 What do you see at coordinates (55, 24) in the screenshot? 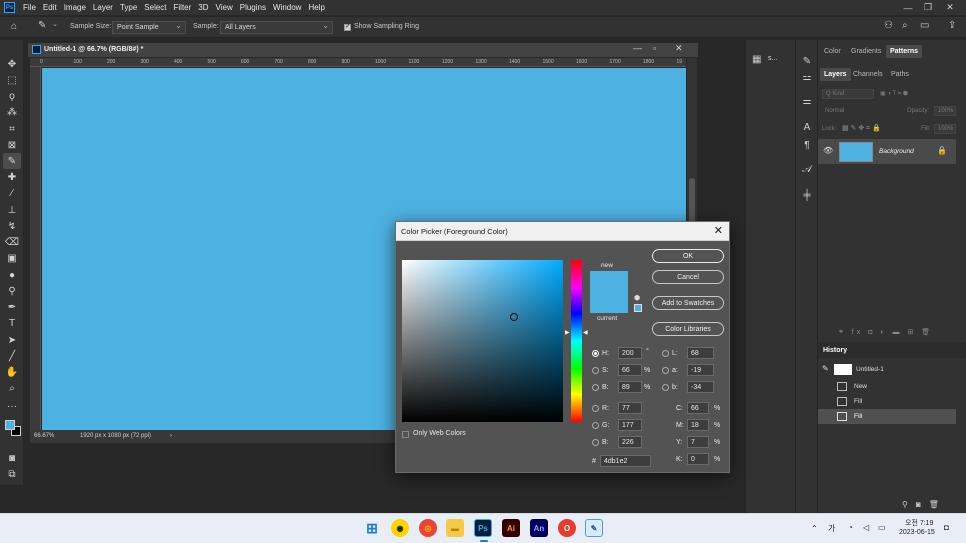
I see `chevron-down-icon: ⌄` at bounding box center [55, 24].